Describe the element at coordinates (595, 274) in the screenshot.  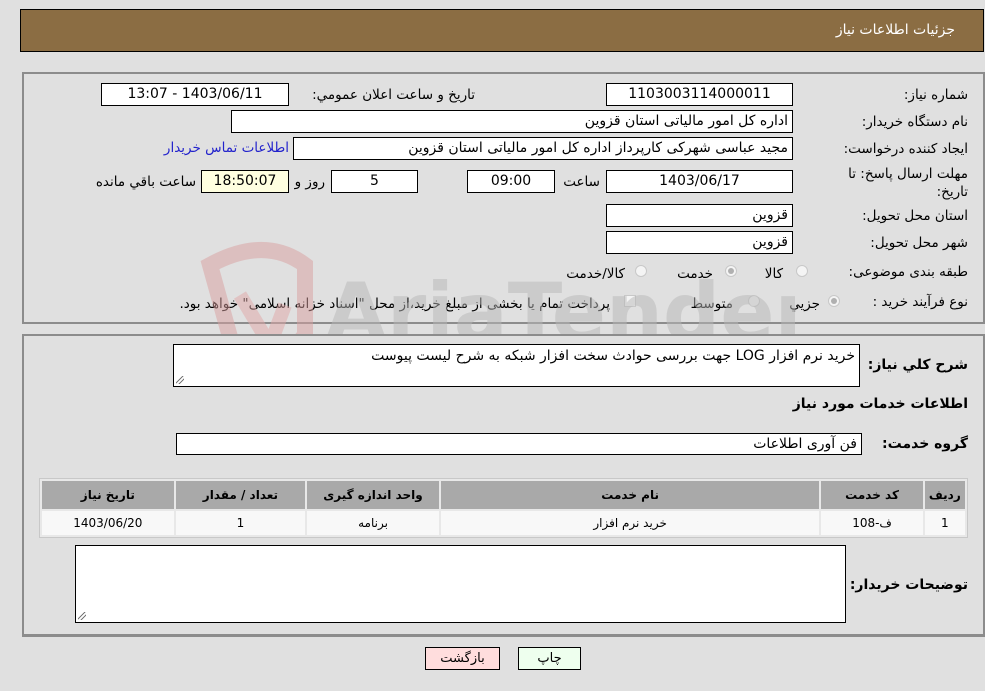
I see `category-goods-service-label: كالا/خدمت` at that location.